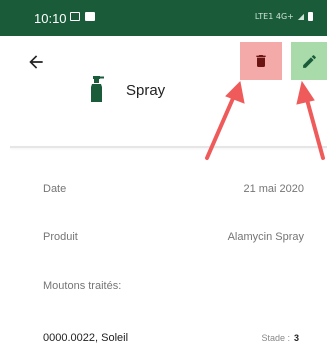 Image resolution: width=327 pixels, height=352 pixels. Describe the element at coordinates (163, 342) in the screenshot. I see `list-item: 0000.0022, Soleil Stade :3` at that location.